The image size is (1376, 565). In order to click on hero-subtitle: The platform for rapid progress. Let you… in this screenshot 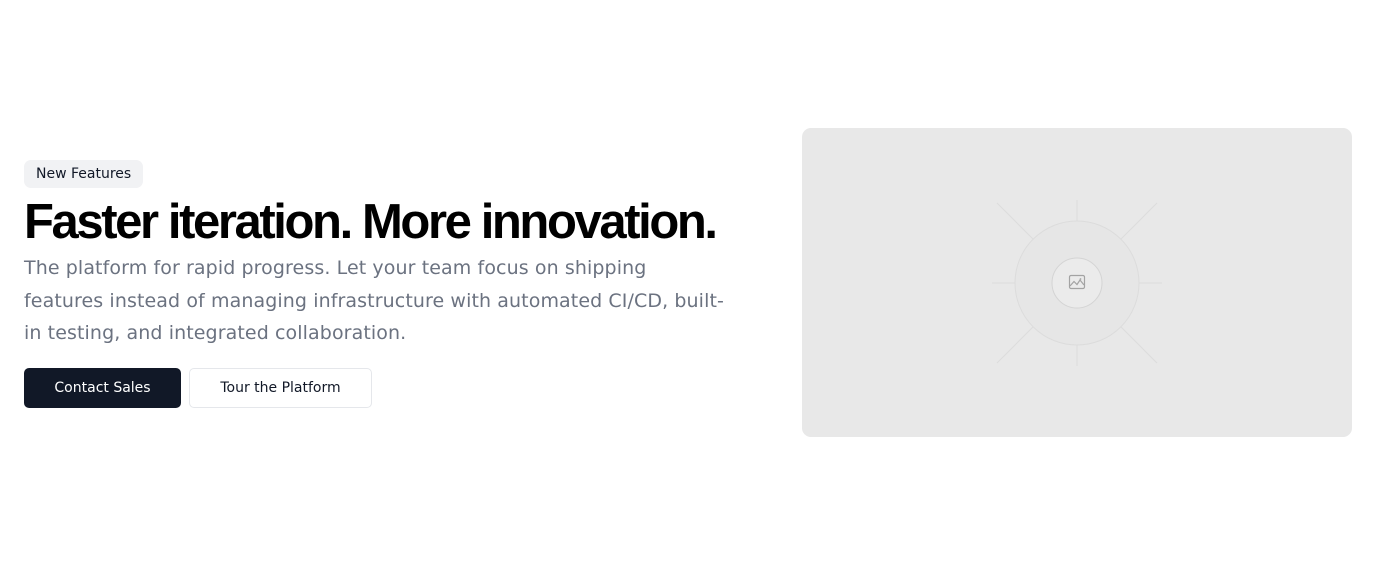, I will do `click(374, 300)`.